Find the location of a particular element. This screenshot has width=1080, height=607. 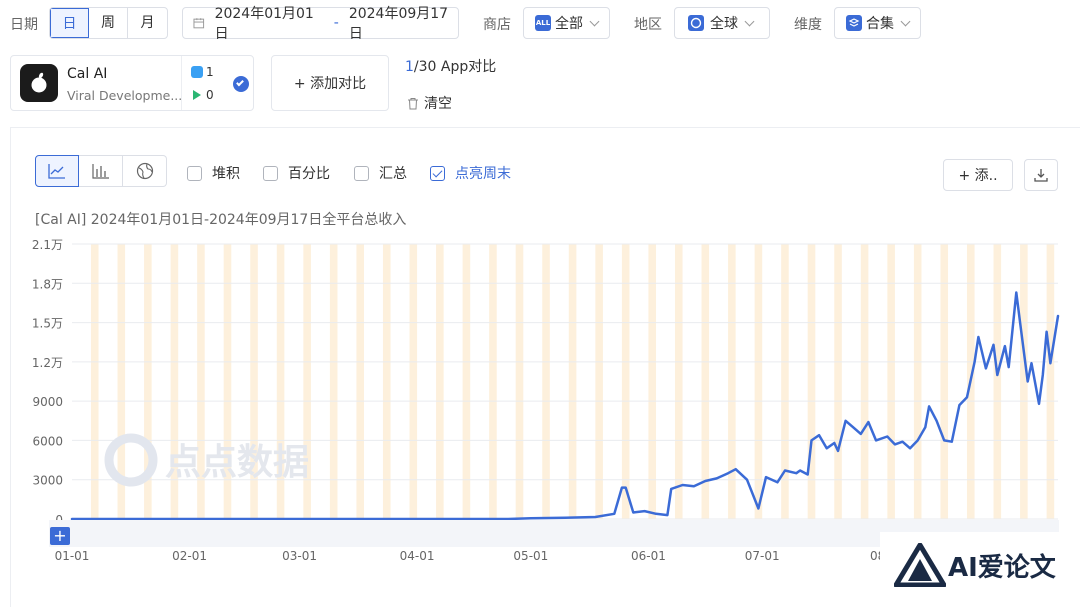

add-compare-button: + 添加对比 is located at coordinates (330, 83).